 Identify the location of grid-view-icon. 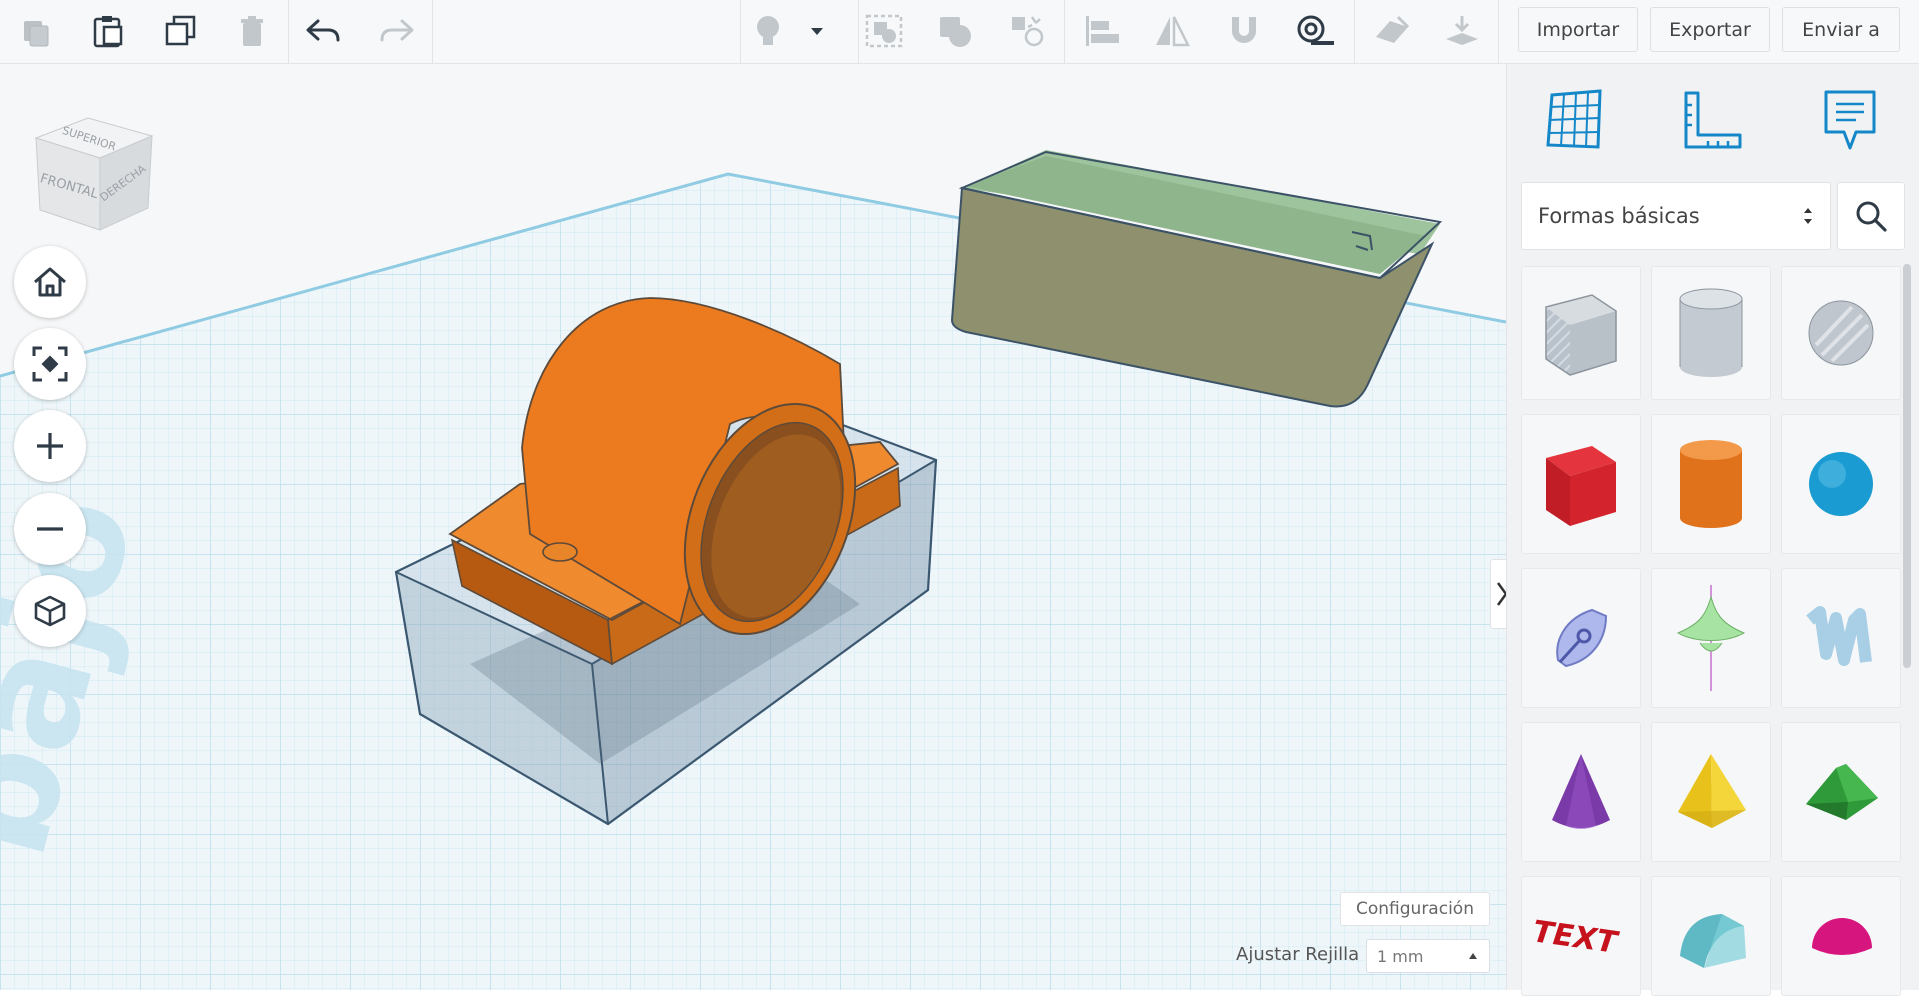
(1576, 121).